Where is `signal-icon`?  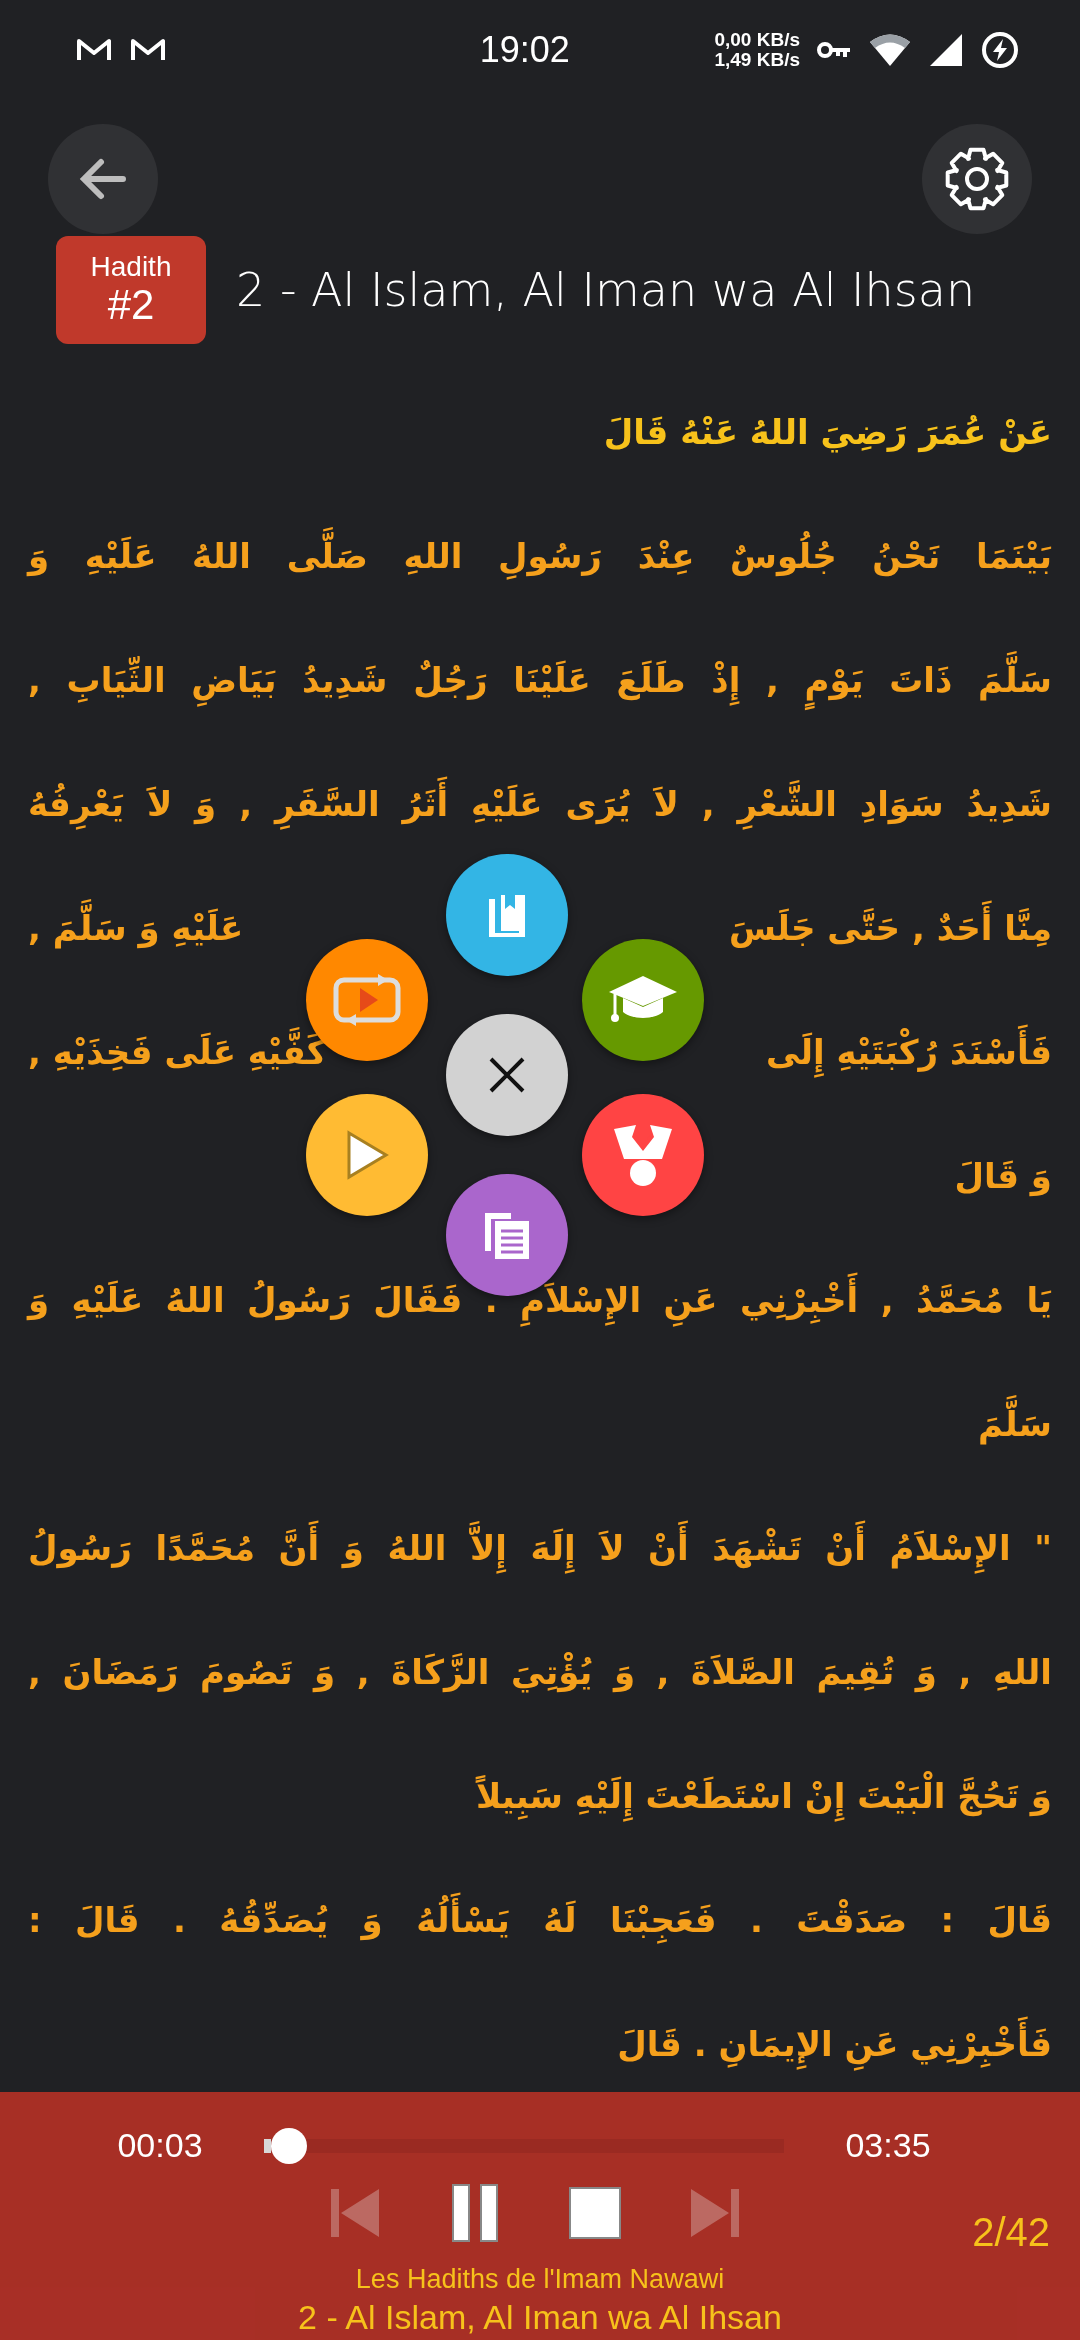 signal-icon is located at coordinates (946, 50).